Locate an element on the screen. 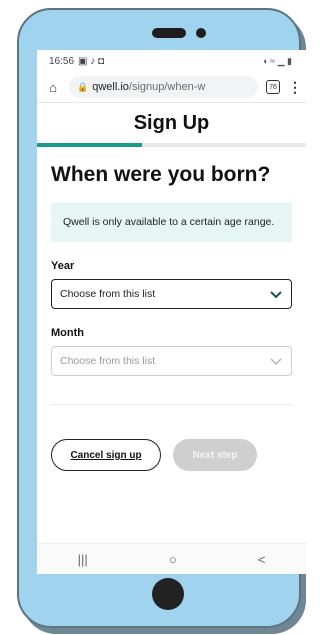 The width and height of the screenshot is (320, 635). month-label: Month is located at coordinates (67, 333).